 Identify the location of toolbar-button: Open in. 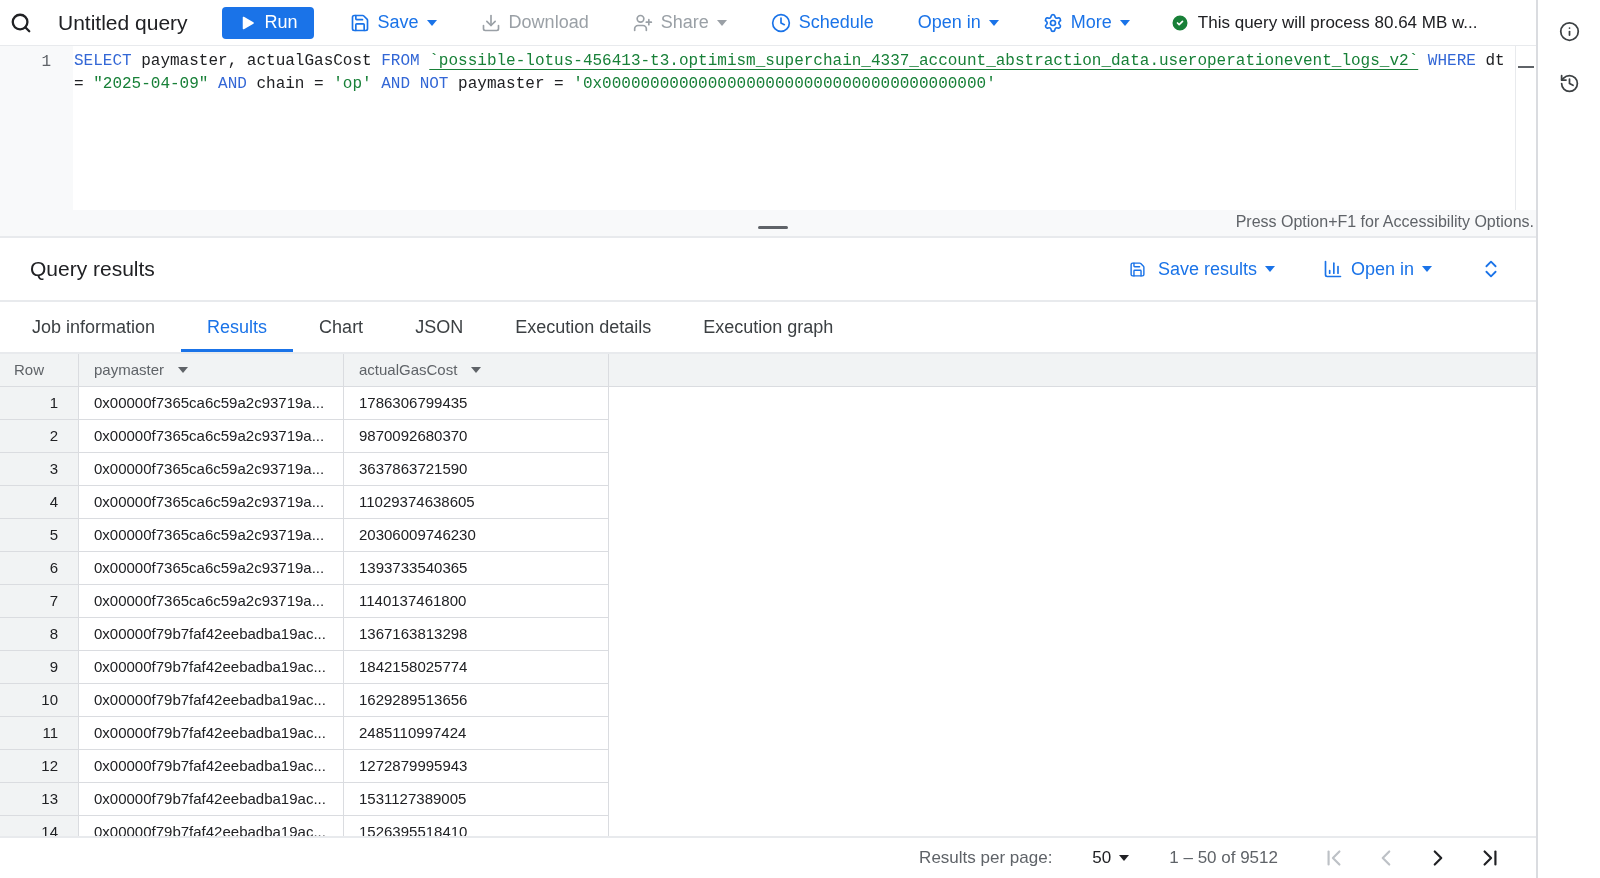
(958, 22).